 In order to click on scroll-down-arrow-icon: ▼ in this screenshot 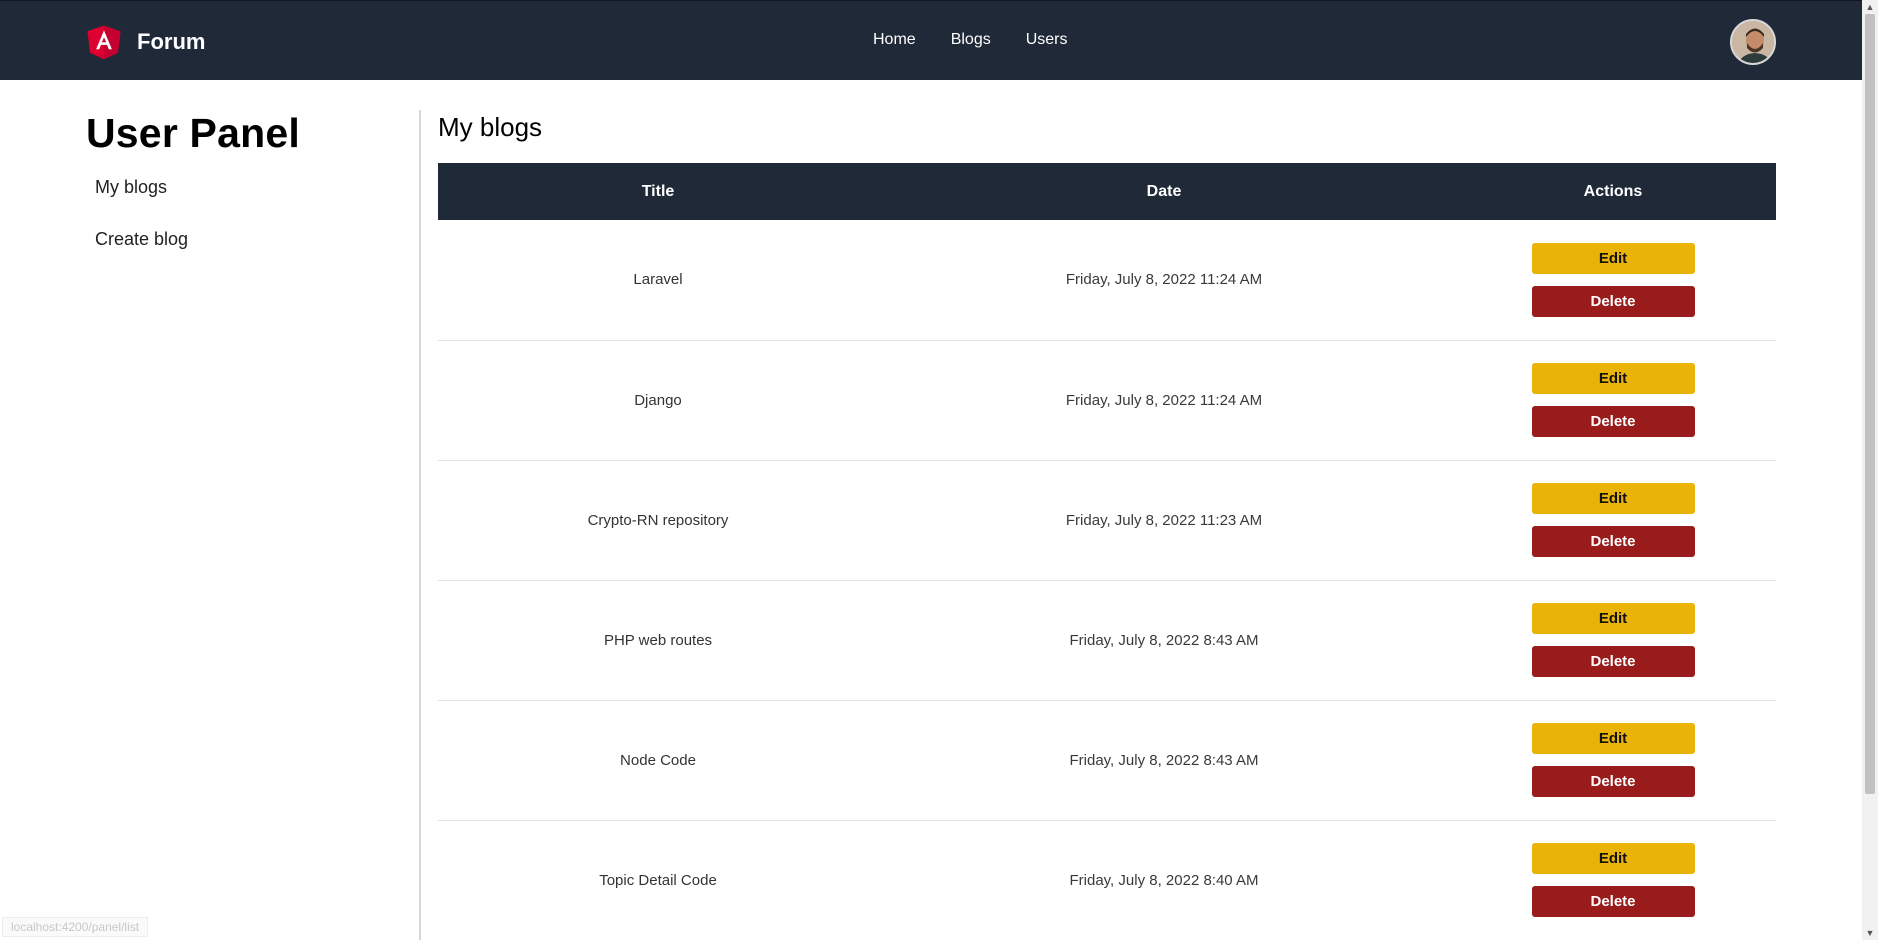, I will do `click(1870, 933)`.